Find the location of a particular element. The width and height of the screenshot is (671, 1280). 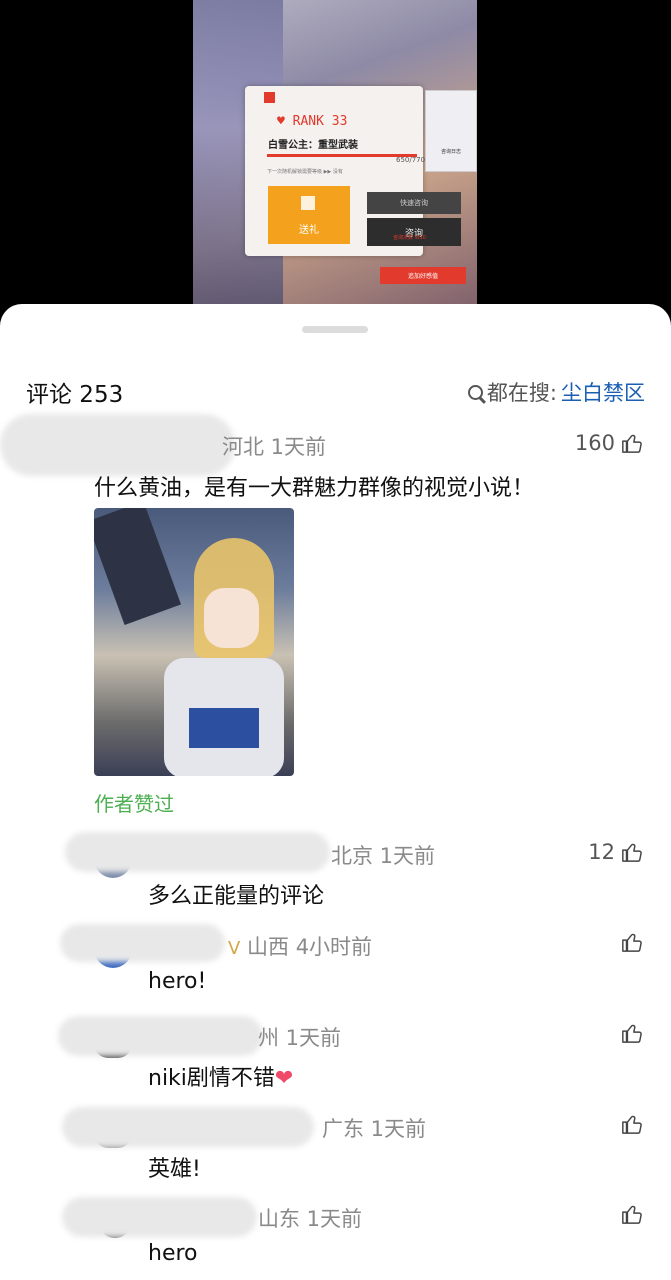

comment-image is located at coordinates (194, 642).